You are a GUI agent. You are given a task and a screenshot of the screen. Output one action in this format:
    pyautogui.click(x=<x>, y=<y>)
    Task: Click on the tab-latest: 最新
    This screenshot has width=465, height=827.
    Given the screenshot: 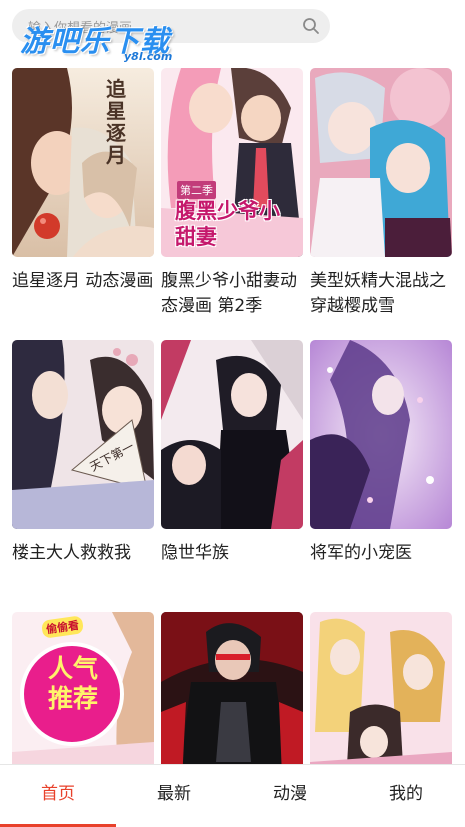 What is the action you would take?
    pyautogui.click(x=174, y=796)
    